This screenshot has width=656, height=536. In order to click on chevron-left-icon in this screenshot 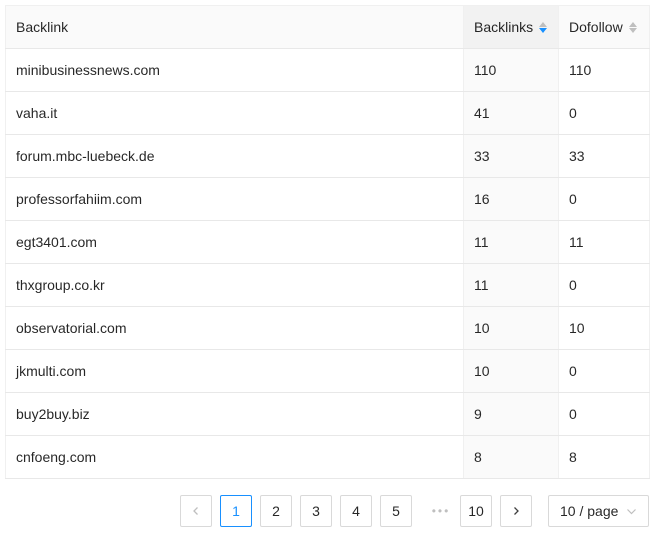, I will do `click(195, 511)`.